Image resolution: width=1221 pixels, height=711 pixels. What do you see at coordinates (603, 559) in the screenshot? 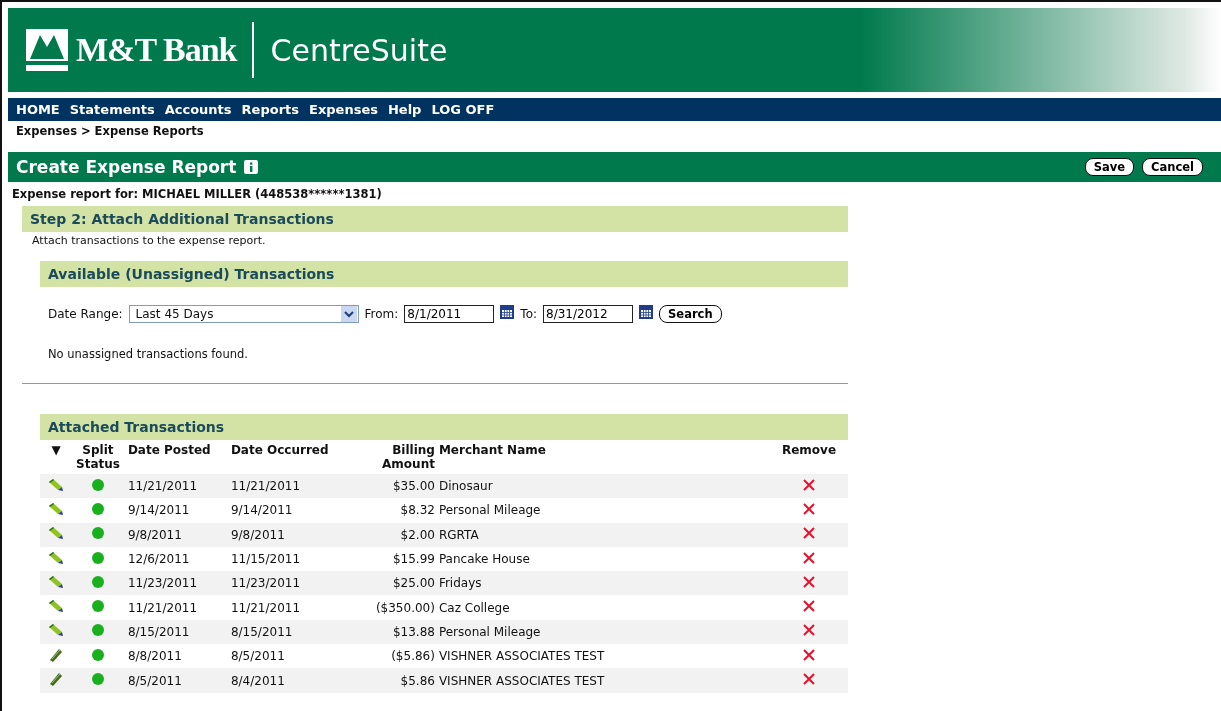
I see `table-cell: Pancake House` at bounding box center [603, 559].